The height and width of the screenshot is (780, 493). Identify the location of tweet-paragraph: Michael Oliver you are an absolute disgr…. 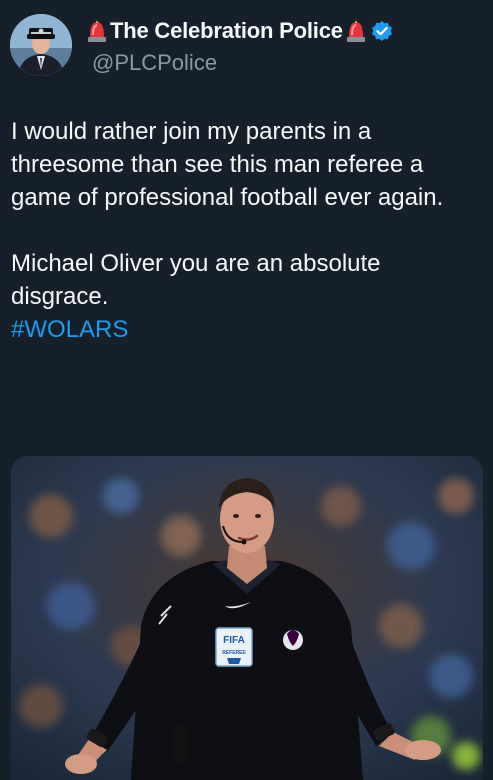
(196, 280).